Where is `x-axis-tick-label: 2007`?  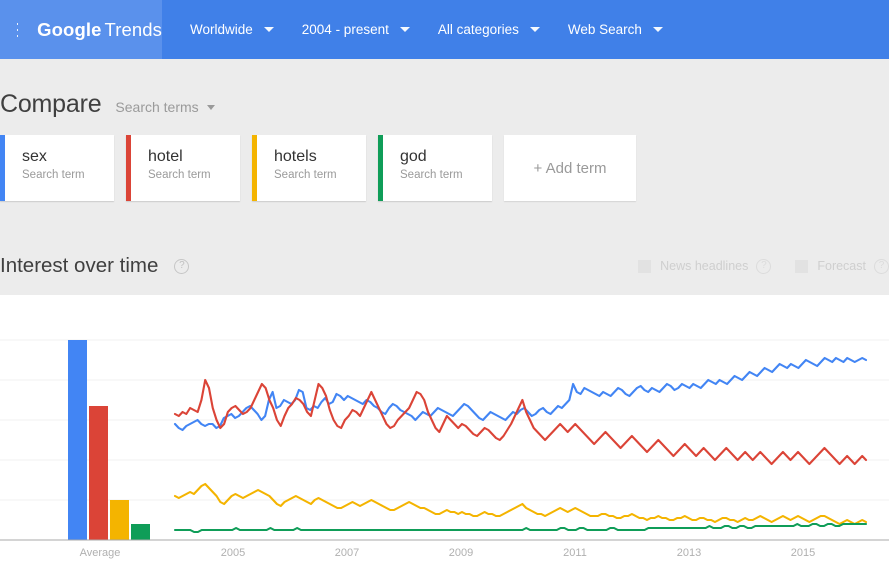 x-axis-tick-label: 2007 is located at coordinates (347, 553).